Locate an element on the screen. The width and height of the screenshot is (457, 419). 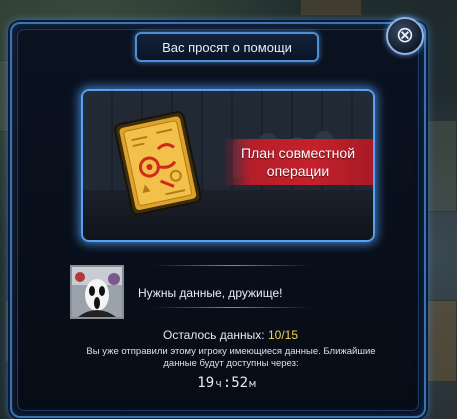
timer-colon: : is located at coordinates (227, 383).